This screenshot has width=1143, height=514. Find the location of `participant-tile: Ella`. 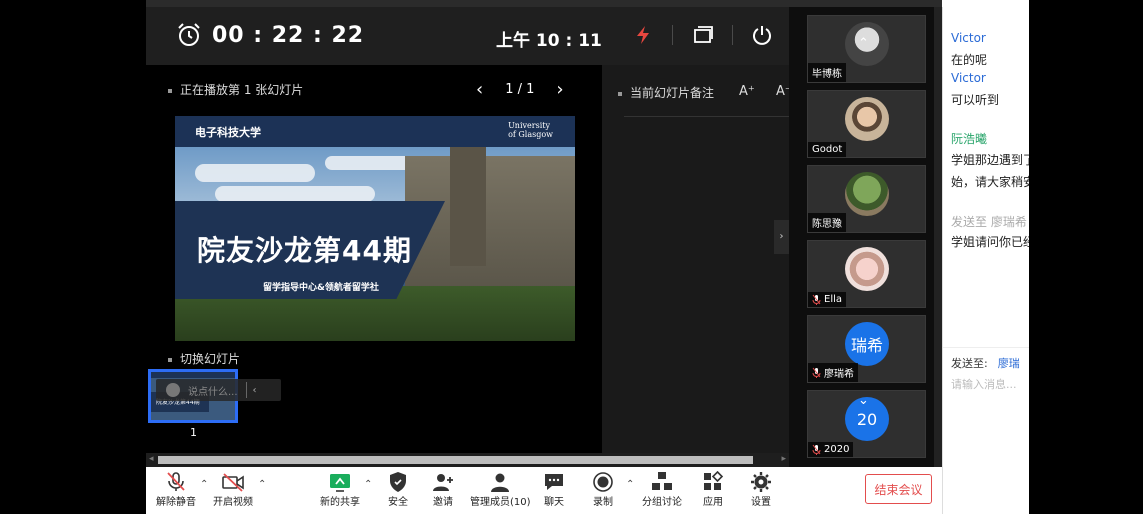

participant-tile: Ella is located at coordinates (866, 274).